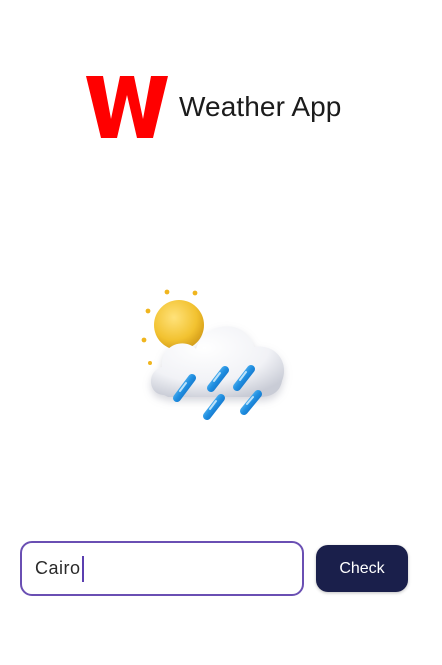 This screenshot has width=442, height=665. I want to click on w-logo-icon, so click(127, 107).